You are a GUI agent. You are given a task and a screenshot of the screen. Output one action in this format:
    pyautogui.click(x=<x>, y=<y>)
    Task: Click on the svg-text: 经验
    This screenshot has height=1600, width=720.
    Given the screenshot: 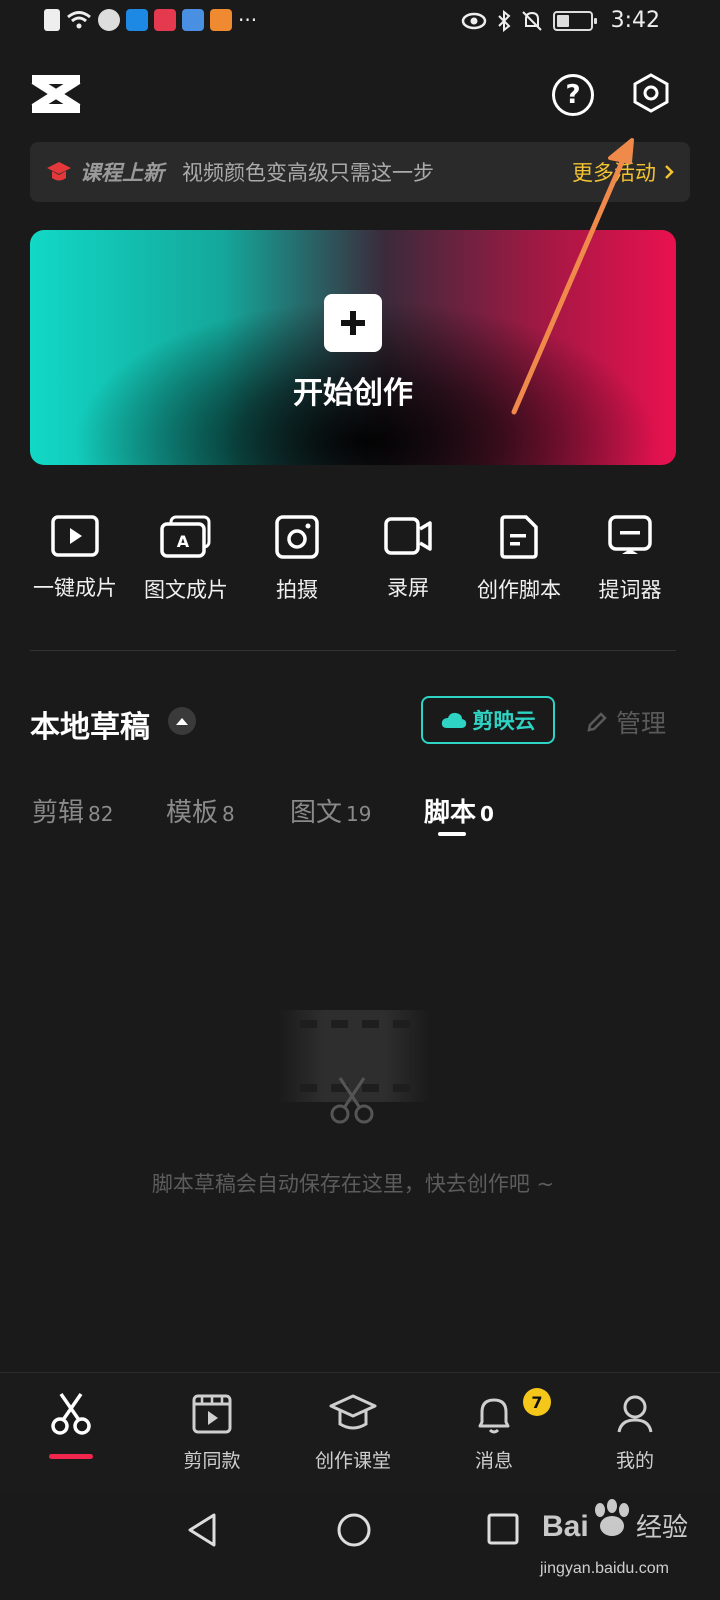 What is the action you would take?
    pyautogui.click(x=662, y=1528)
    